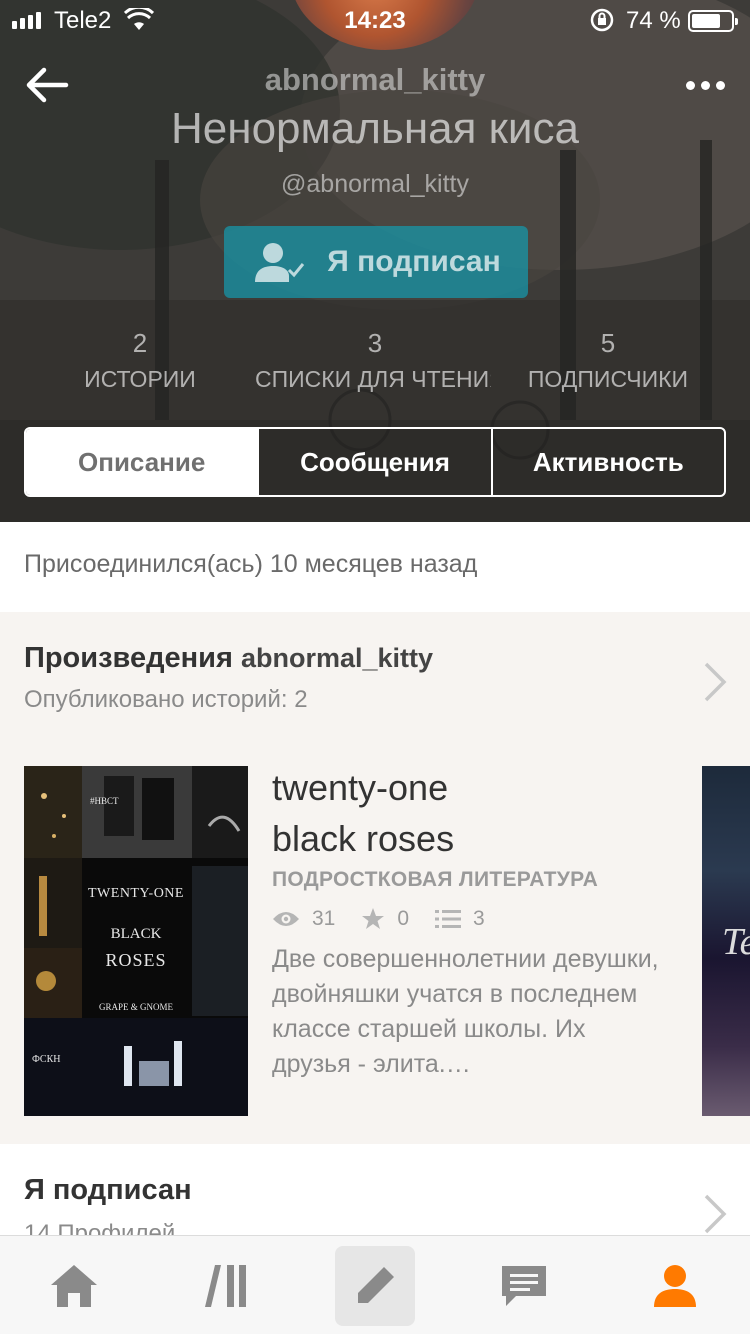 Image resolution: width=750 pixels, height=1334 pixels. What do you see at coordinates (166, 699) in the screenshot?
I see `works-subtitle: Опубликовано историй: 2` at bounding box center [166, 699].